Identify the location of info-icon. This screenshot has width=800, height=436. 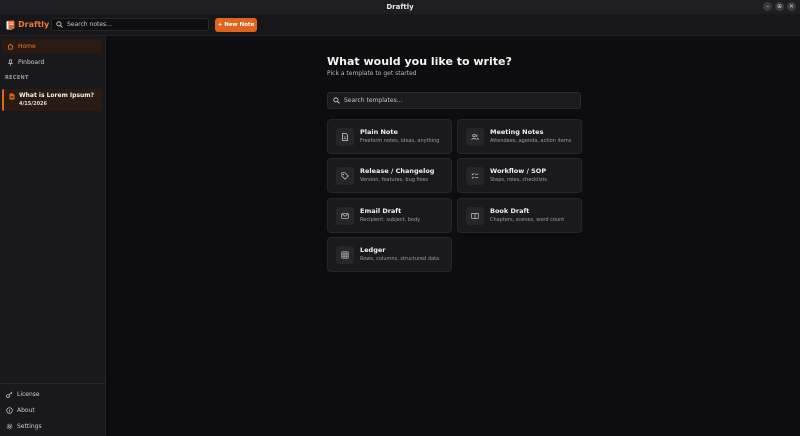
(9, 410).